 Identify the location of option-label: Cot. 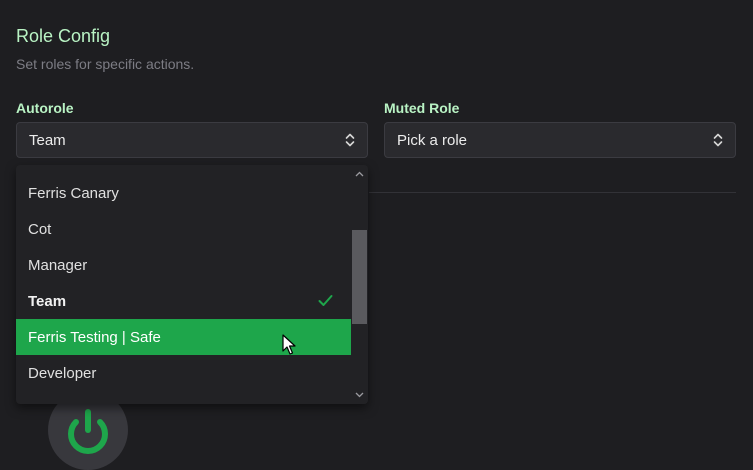
(40, 229).